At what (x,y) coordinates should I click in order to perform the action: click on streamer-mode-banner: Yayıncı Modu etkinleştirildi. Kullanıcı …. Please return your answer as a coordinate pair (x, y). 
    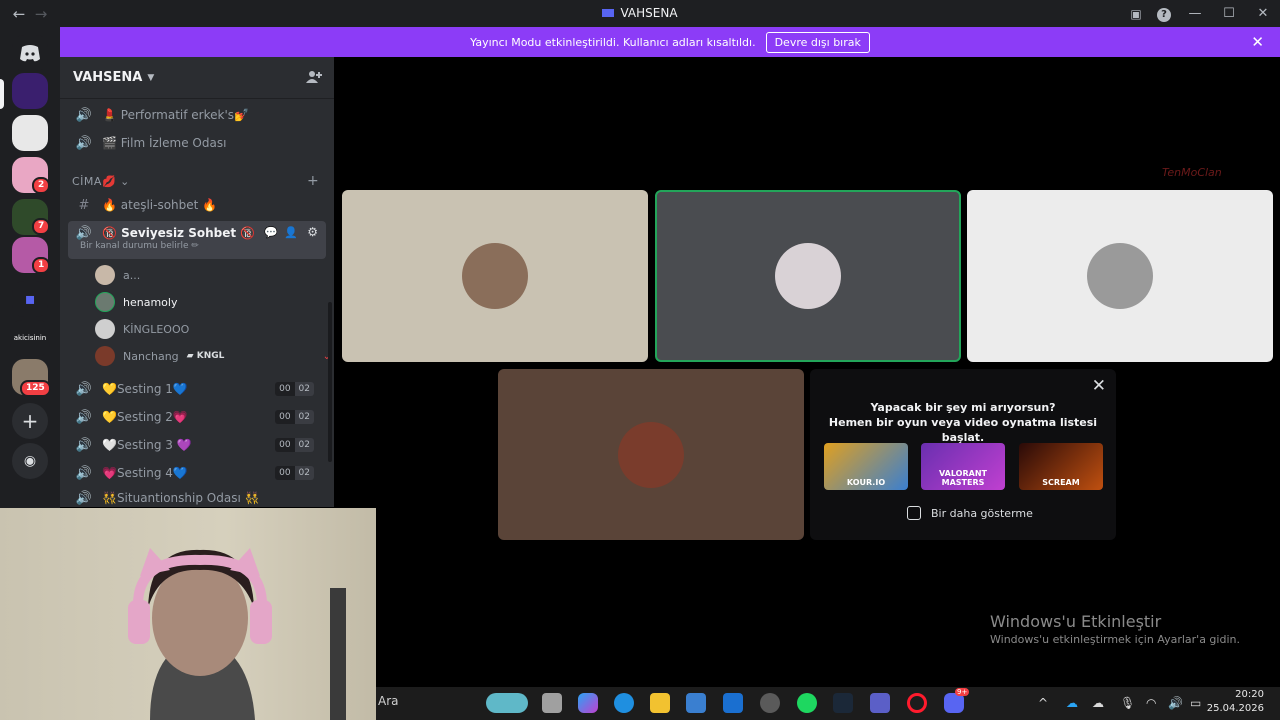
    Looking at the image, I should click on (670, 42).